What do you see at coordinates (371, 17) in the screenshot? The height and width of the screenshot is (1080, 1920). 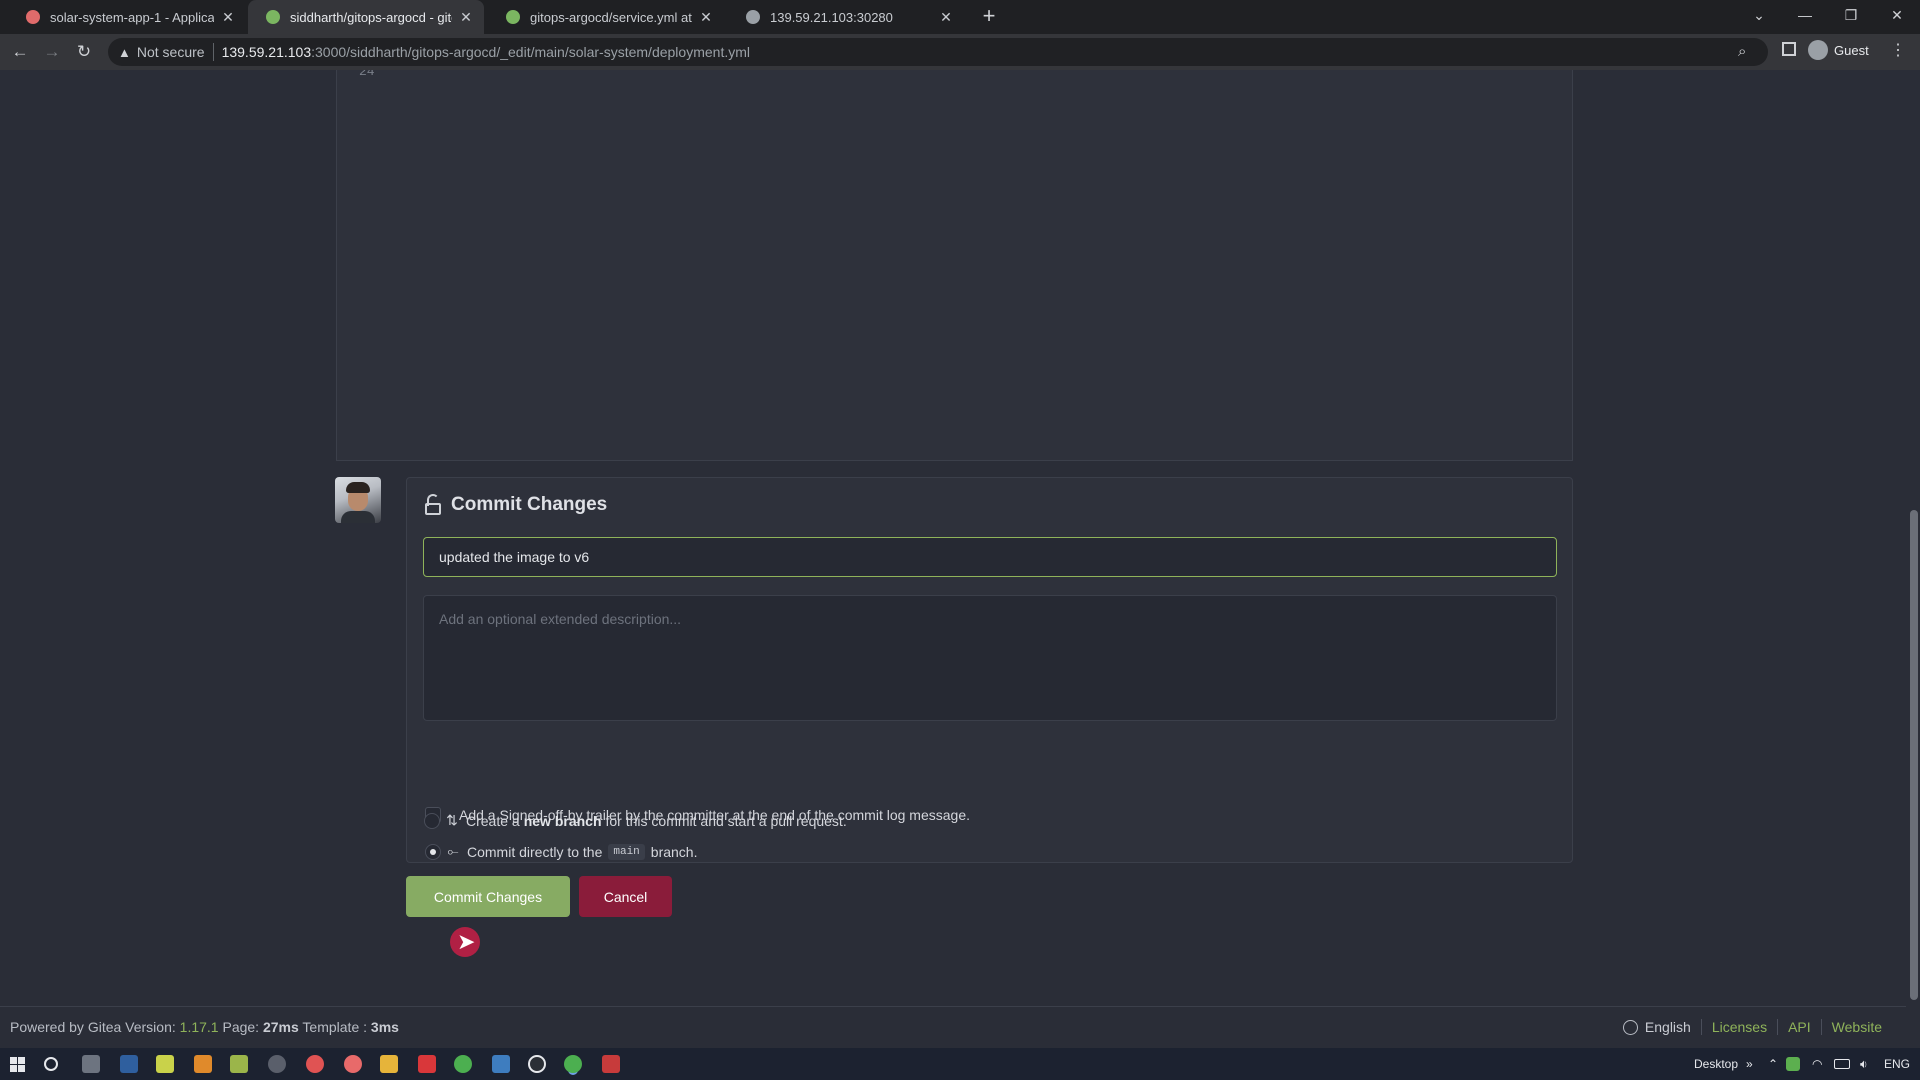 I see `tab-title: siddharth/gitops-argocd - gitop` at bounding box center [371, 17].